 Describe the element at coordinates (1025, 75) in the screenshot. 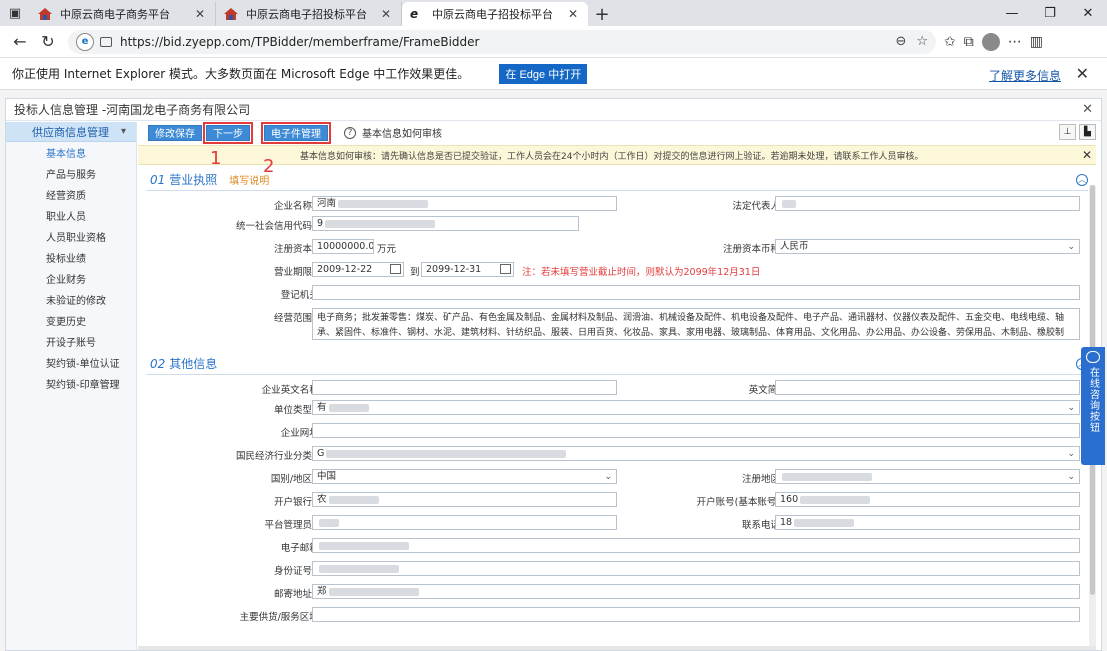

I see `learn-more-link: 了解更多信息` at that location.